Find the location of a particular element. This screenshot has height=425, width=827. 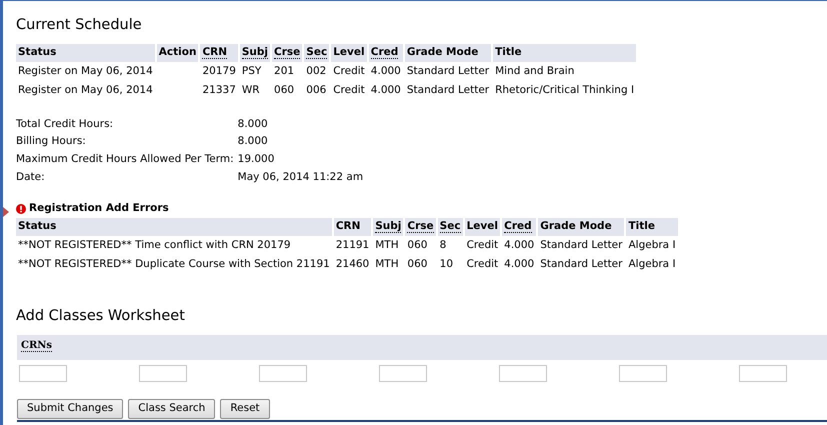

form-button: Submit Changes is located at coordinates (70, 409).